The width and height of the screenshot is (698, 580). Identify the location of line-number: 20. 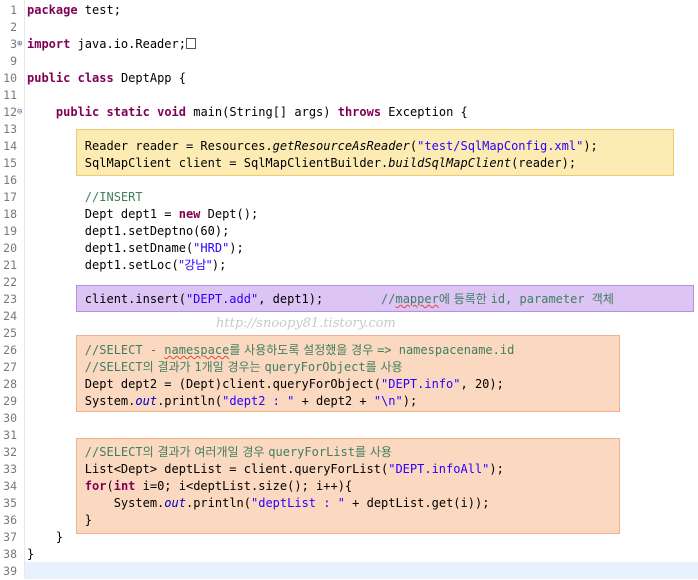
(10, 248).